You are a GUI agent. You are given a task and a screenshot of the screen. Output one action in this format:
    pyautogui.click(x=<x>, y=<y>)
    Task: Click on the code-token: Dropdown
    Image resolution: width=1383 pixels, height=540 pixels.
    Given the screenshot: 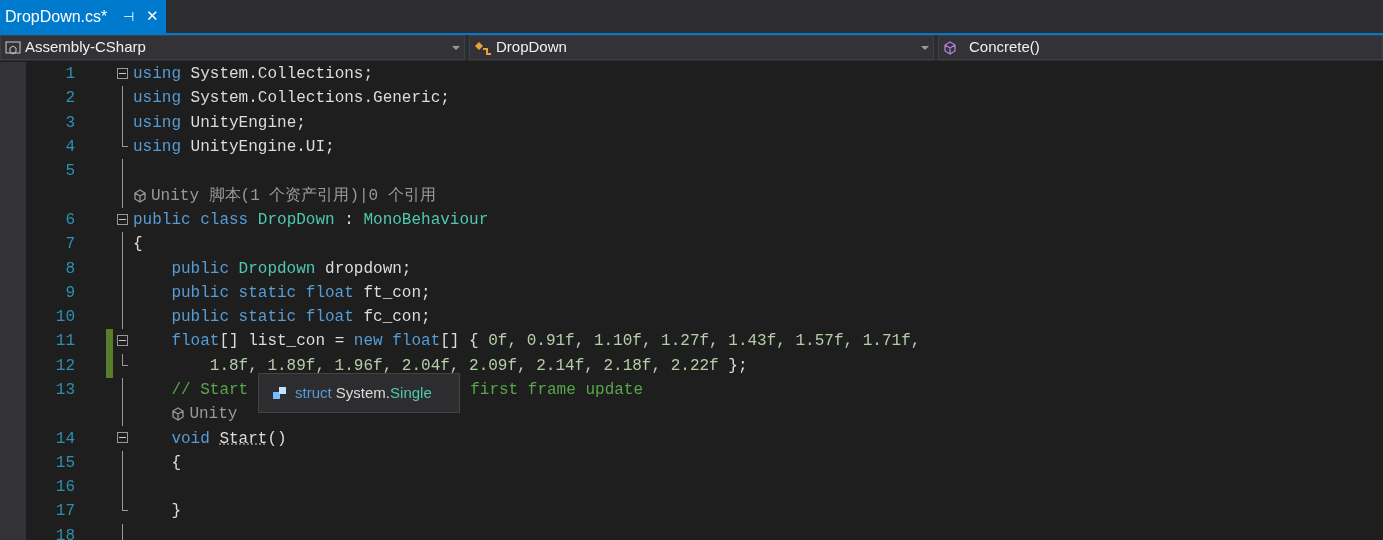 What is the action you would take?
    pyautogui.click(x=277, y=269)
    